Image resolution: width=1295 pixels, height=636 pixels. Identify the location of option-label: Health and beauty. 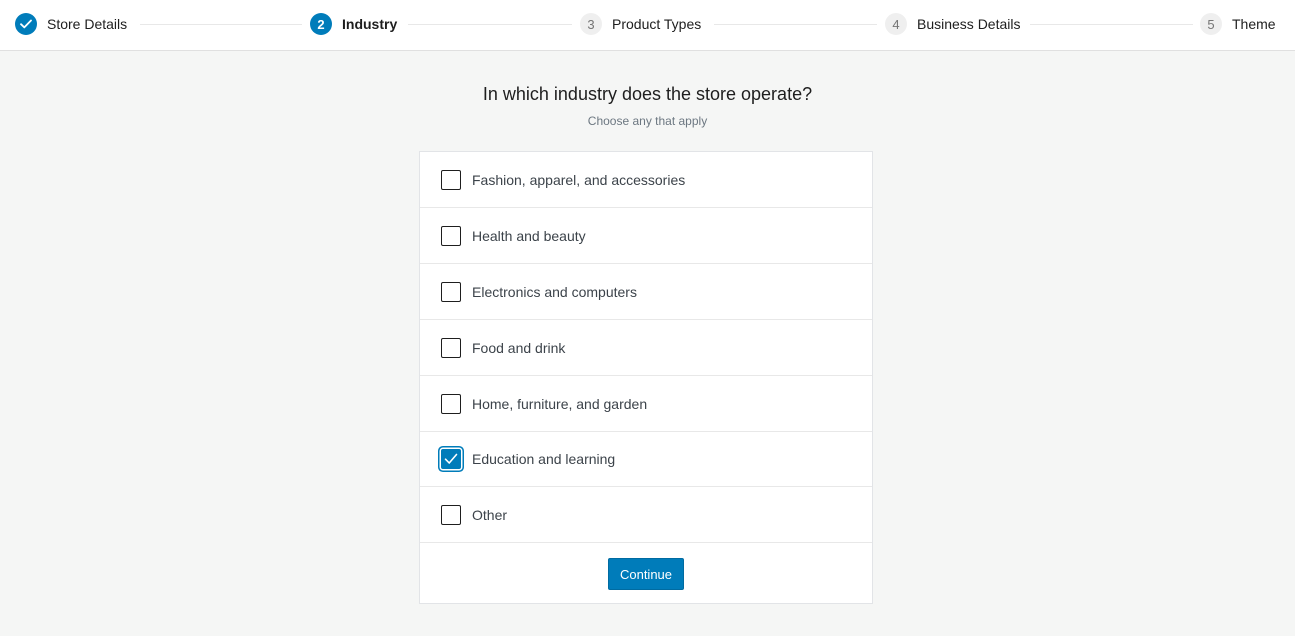
(529, 235).